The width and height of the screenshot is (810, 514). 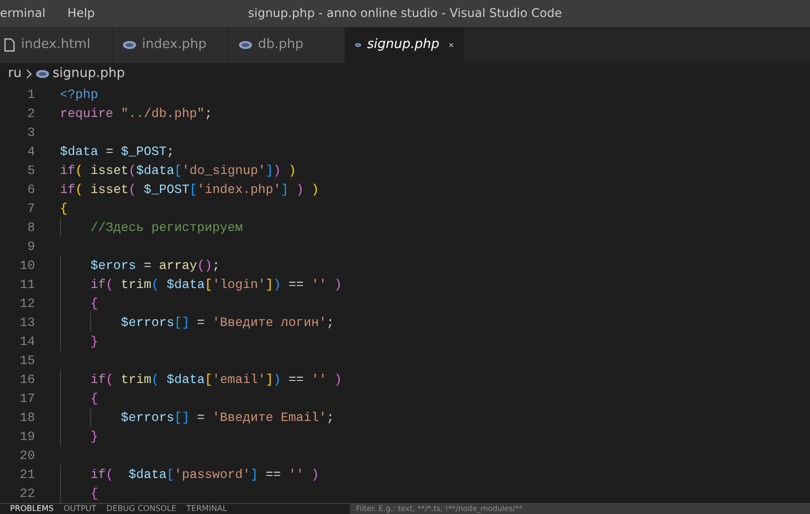 What do you see at coordinates (26, 361) in the screenshot?
I see `line-number: 15` at bounding box center [26, 361].